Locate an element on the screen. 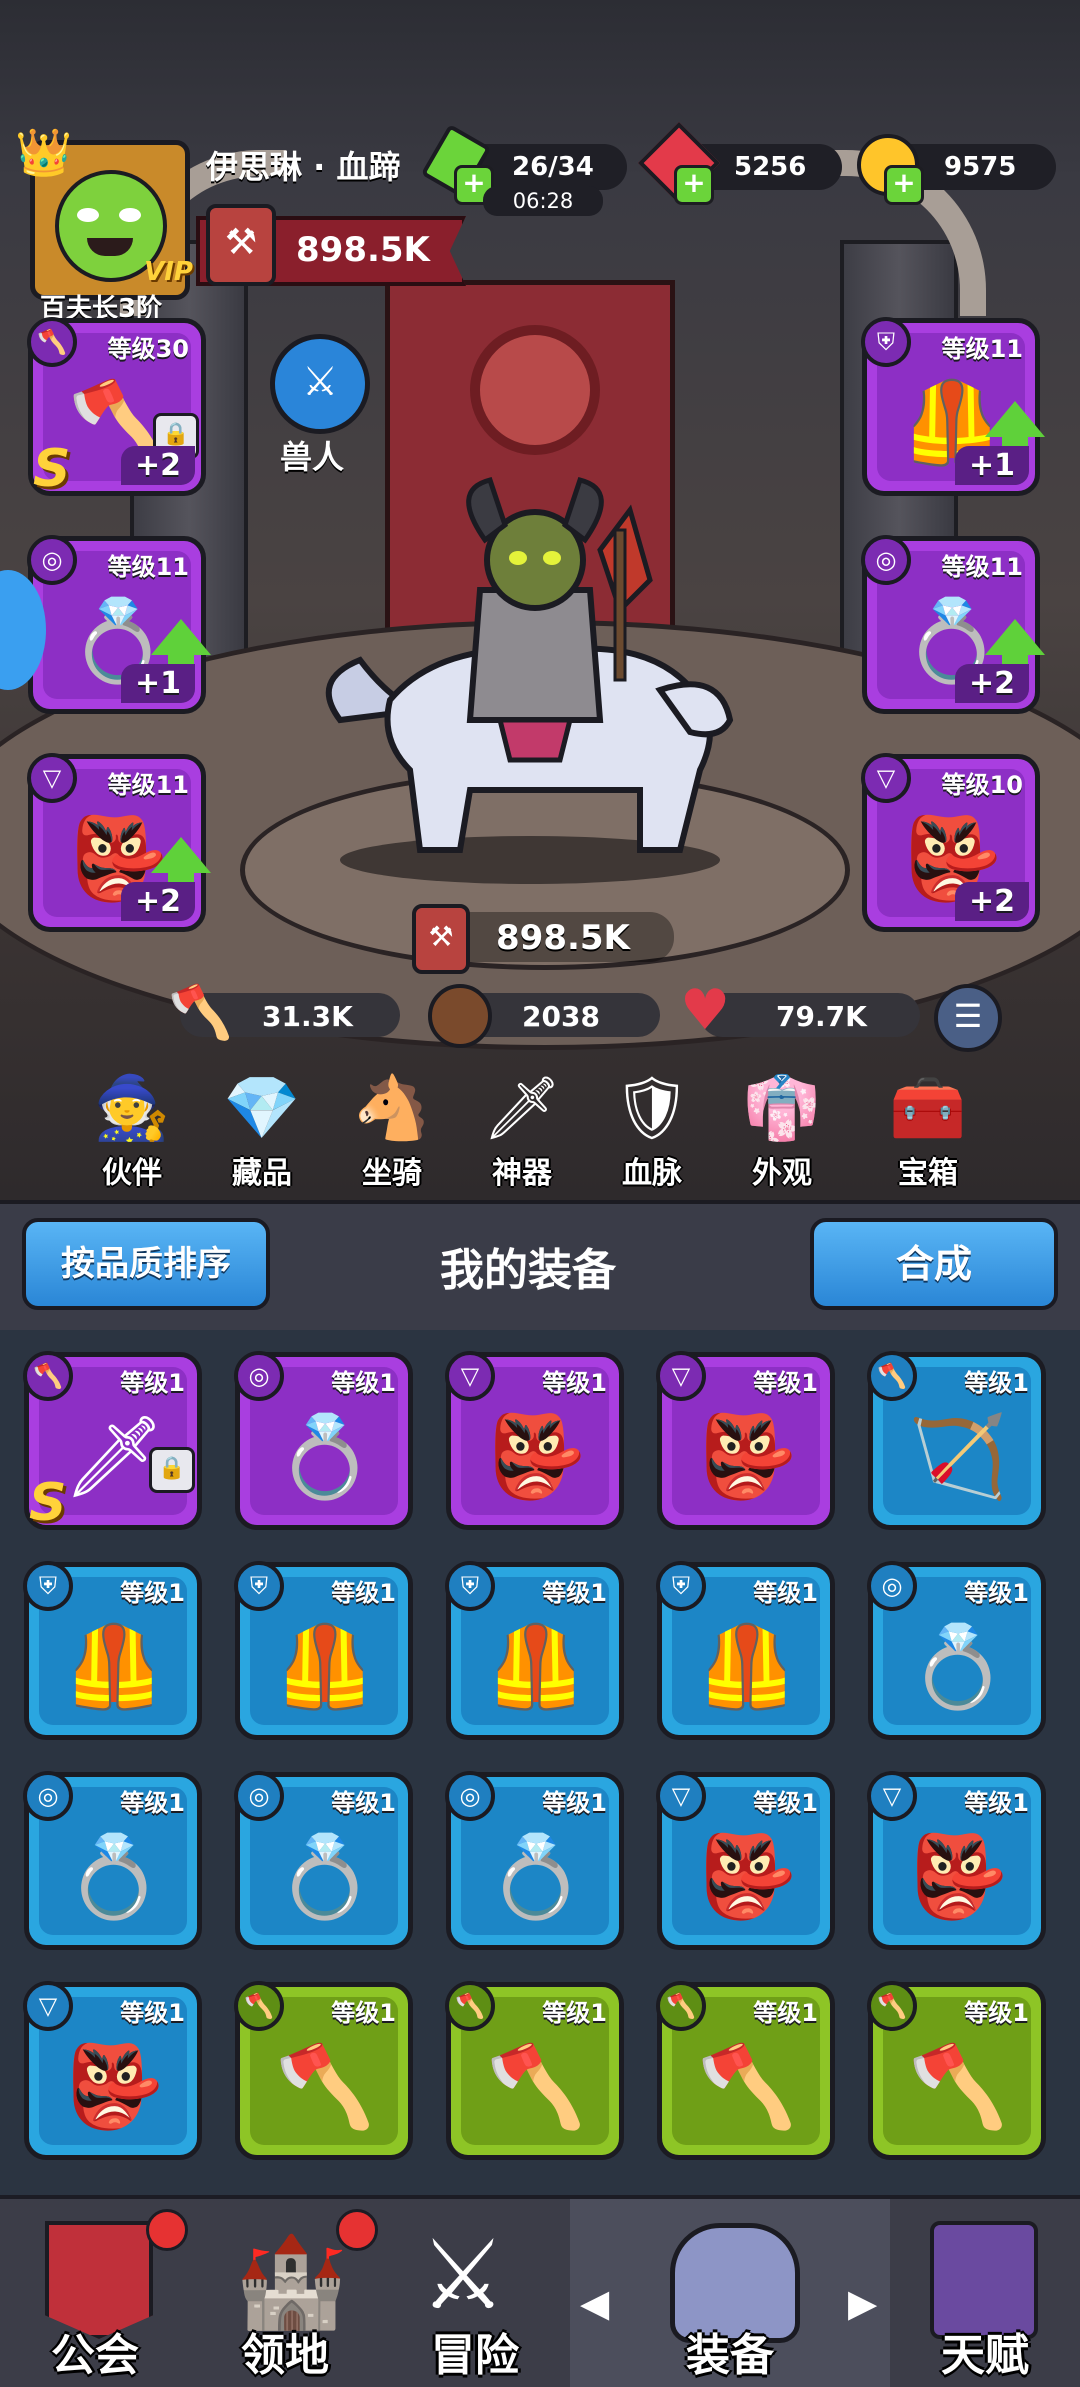 The width and height of the screenshot is (1080, 2387). slot-level: 等级10 is located at coordinates (982, 785).